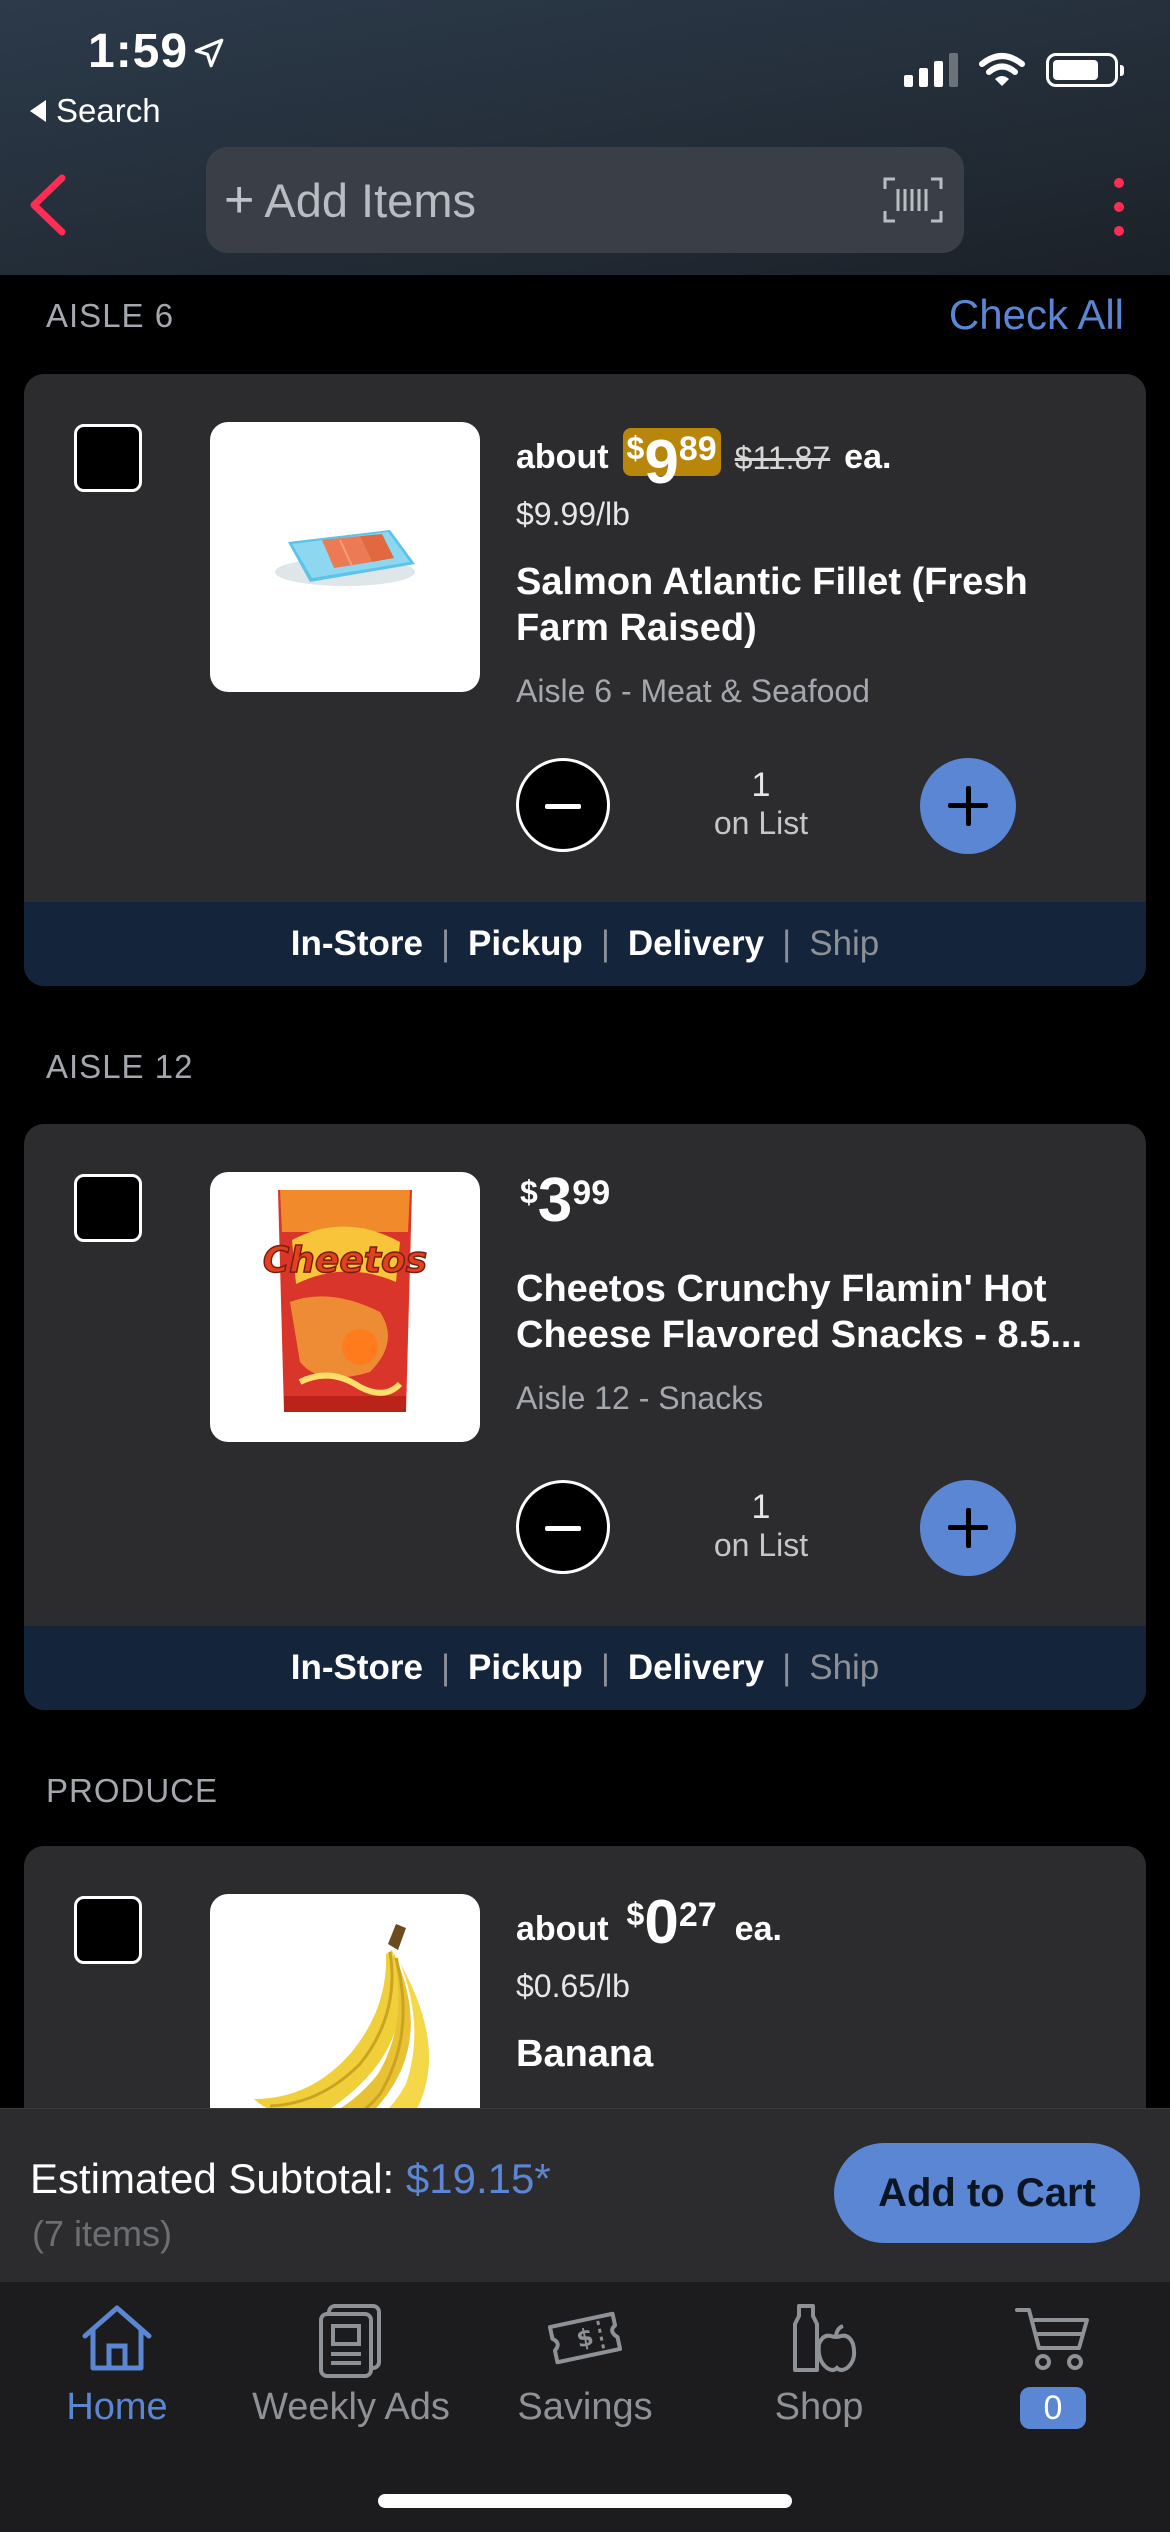  Describe the element at coordinates (350, 2341) in the screenshot. I see `weekly-ads-icon` at that location.